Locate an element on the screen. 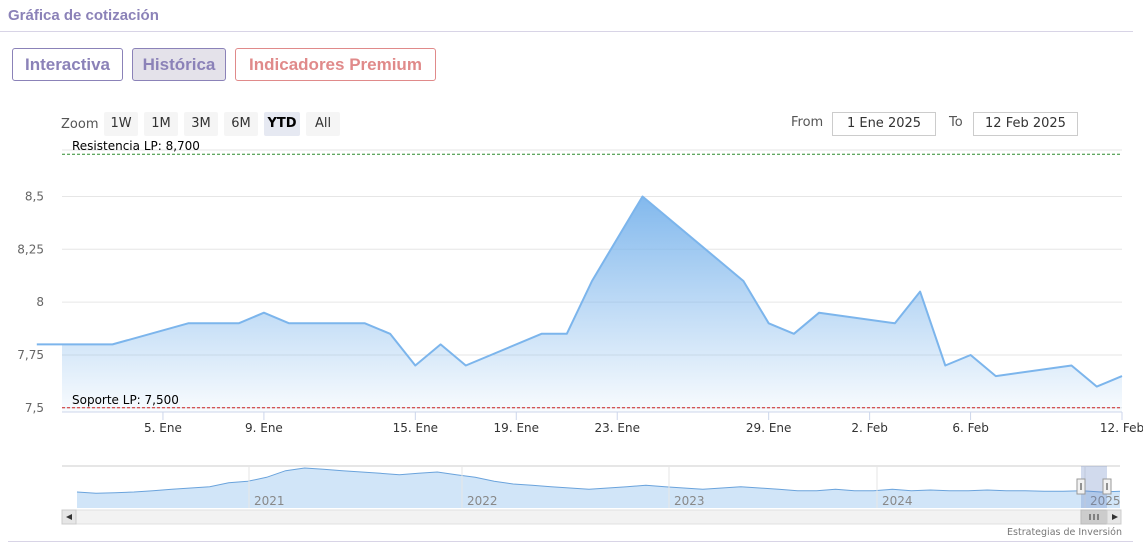  chart-credits: Estrategias de Inversión is located at coordinates (1064, 532).